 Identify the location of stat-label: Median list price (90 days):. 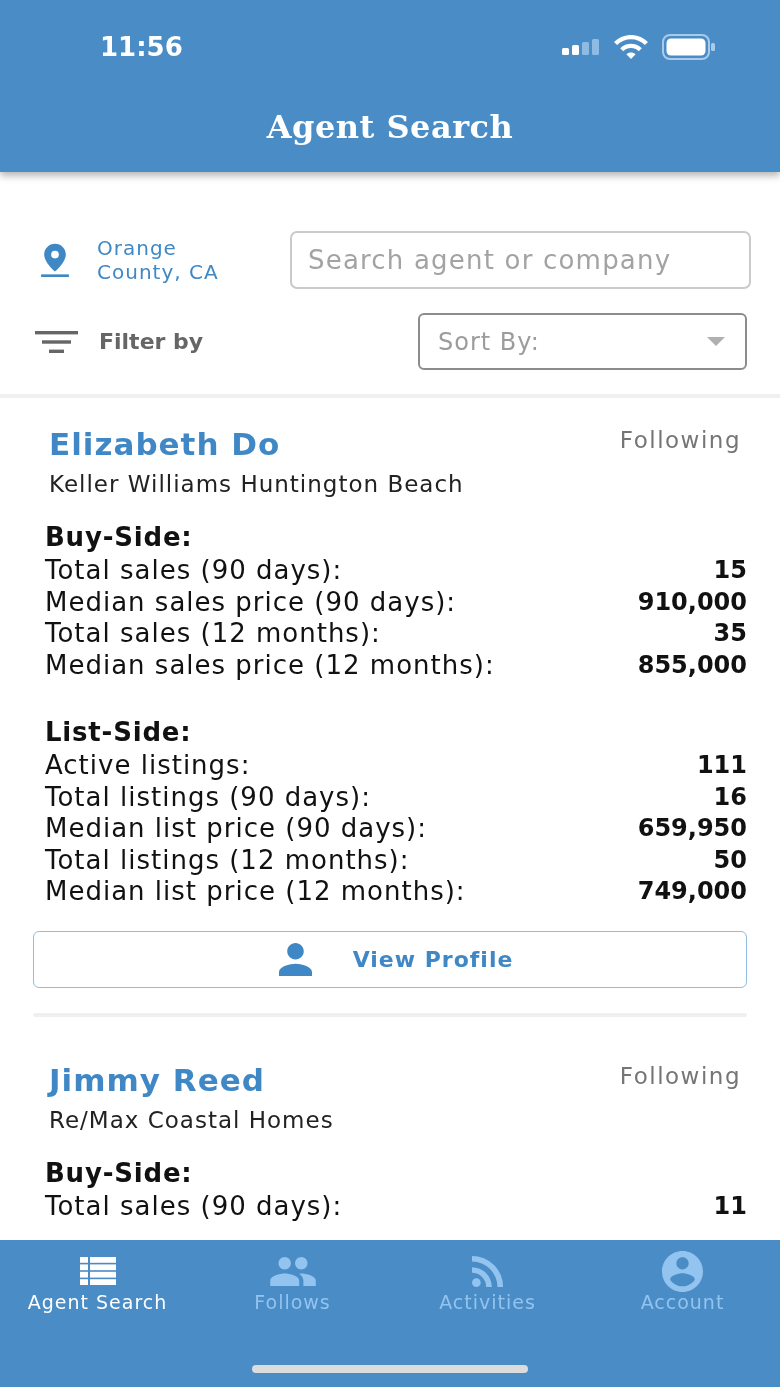
(236, 829).